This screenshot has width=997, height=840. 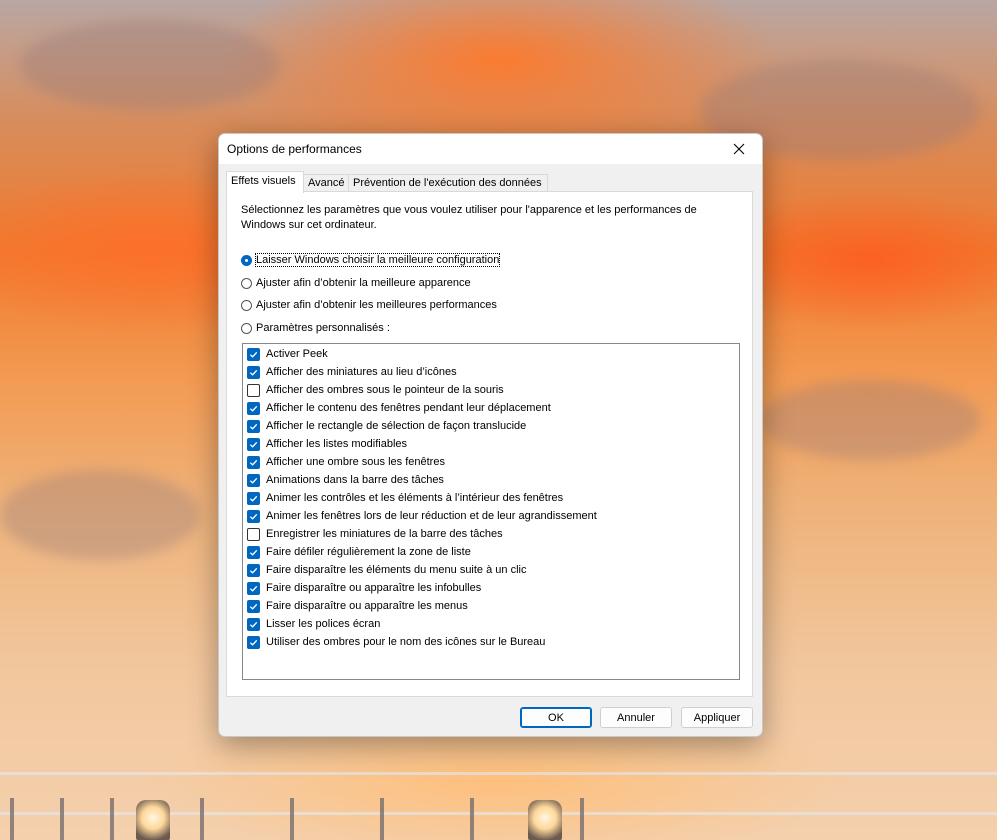 I want to click on list-item: Activer Peek, so click(x=287, y=354).